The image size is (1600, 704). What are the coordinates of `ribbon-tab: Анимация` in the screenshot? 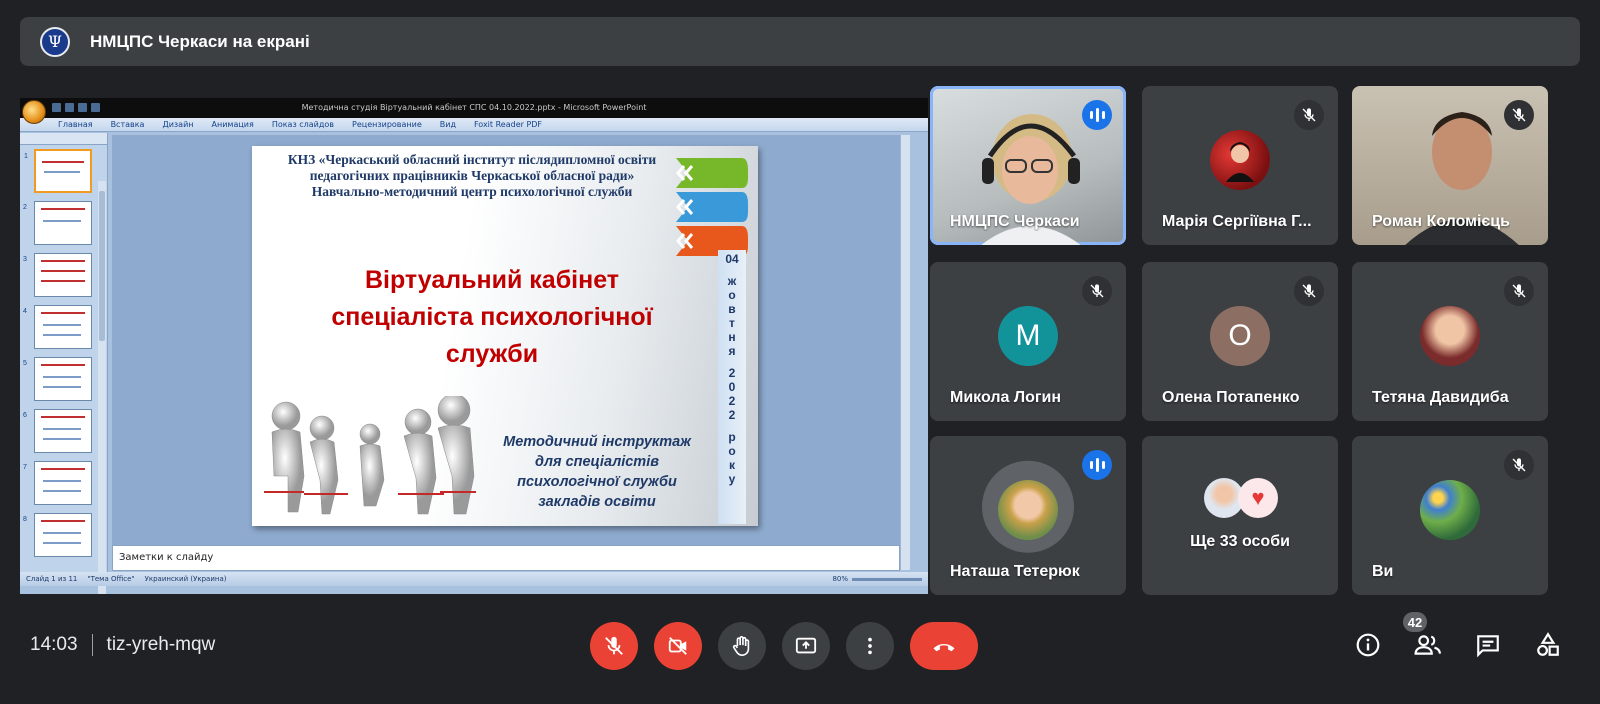 It's located at (232, 124).